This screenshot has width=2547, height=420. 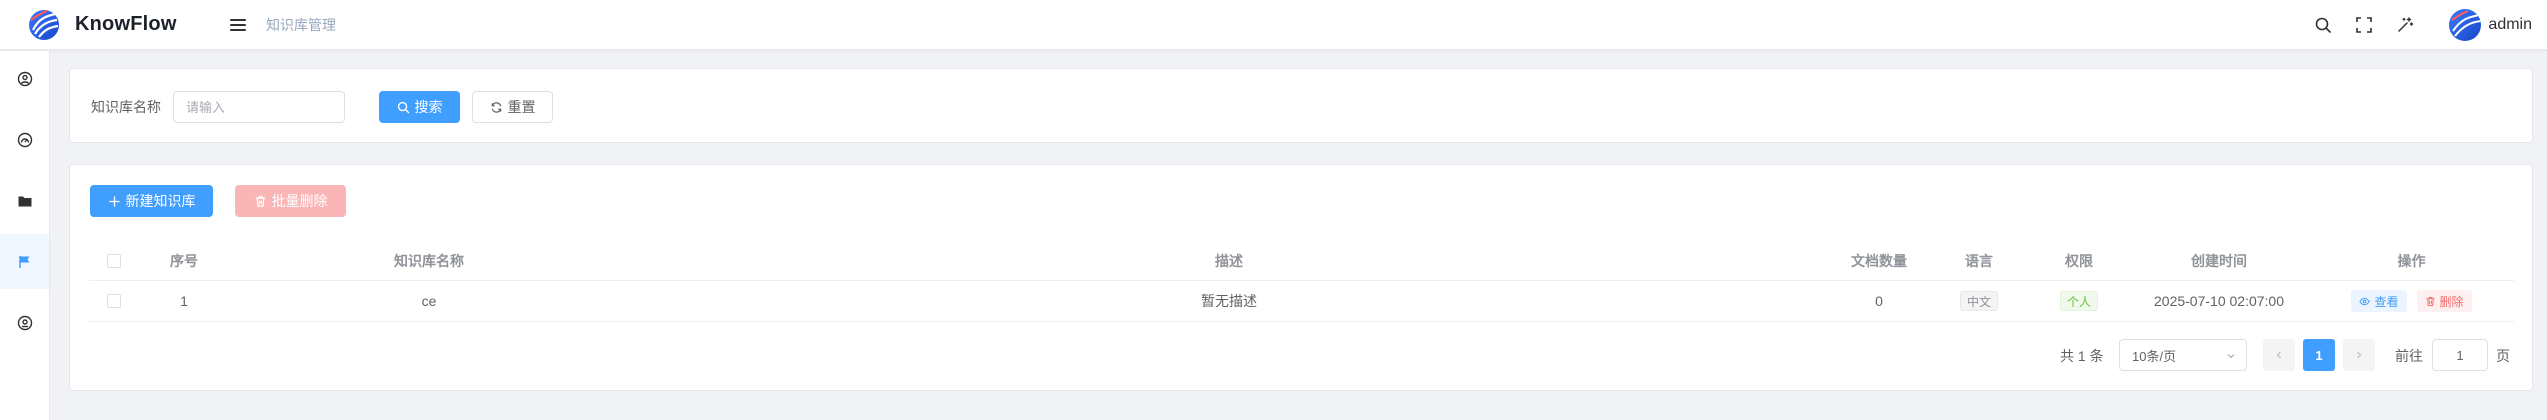 What do you see at coordinates (2219, 260) in the screenshot?
I see `col-header-created-at: 创建时间` at bounding box center [2219, 260].